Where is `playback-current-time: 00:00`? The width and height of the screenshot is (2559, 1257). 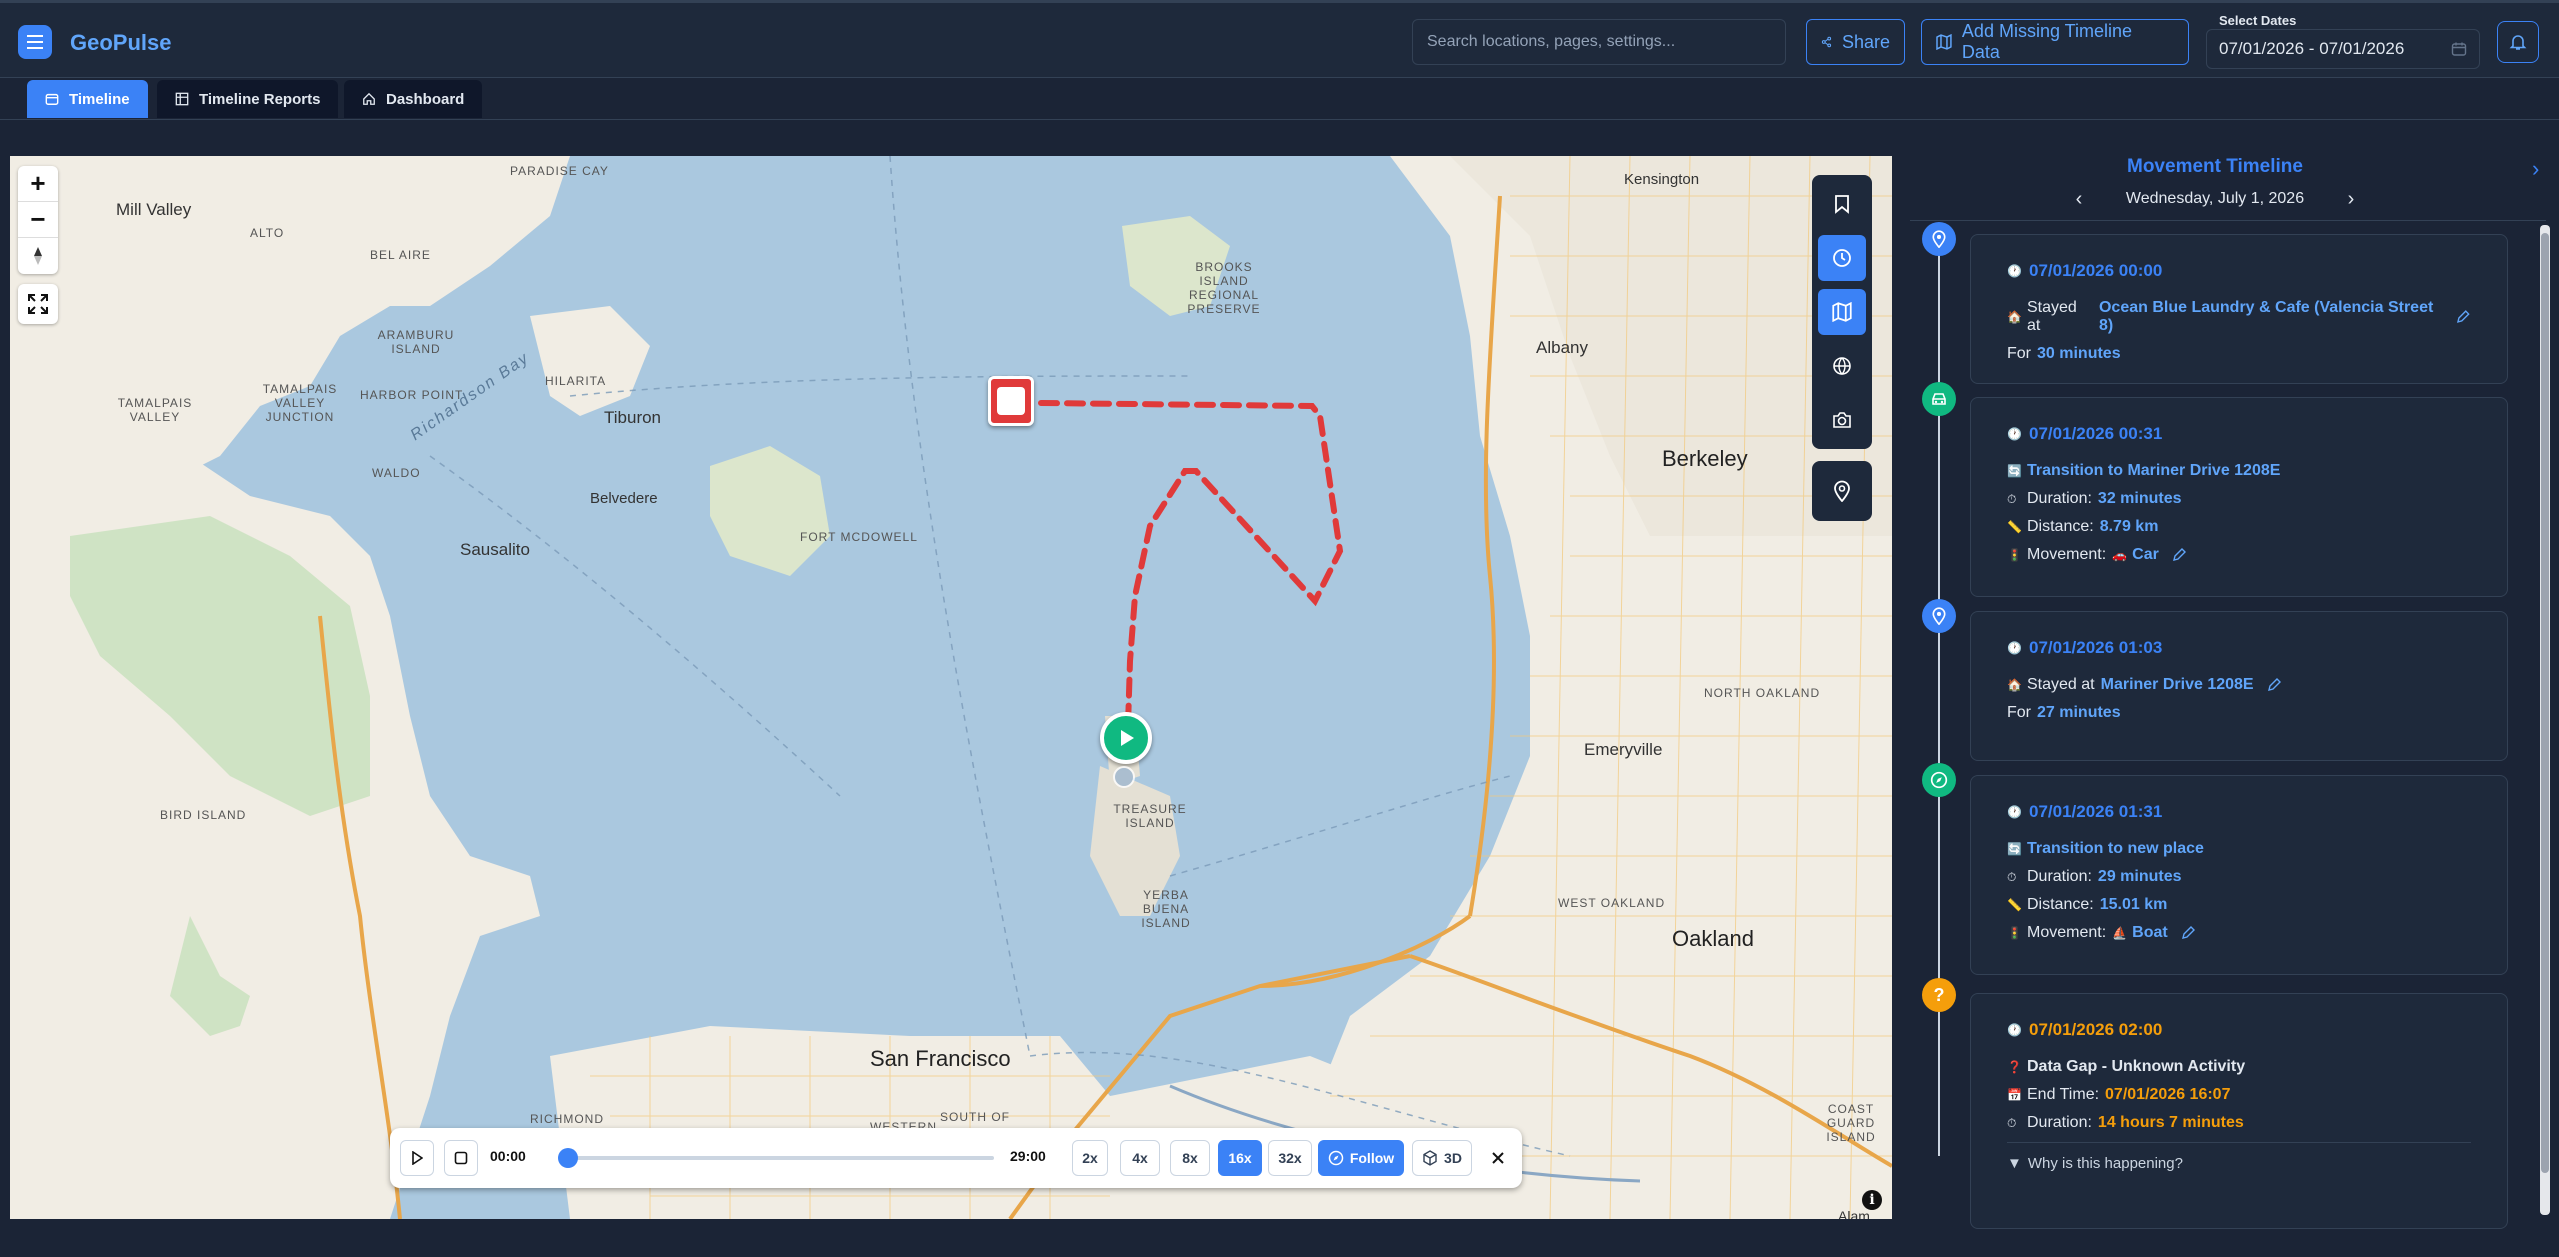 playback-current-time: 00:00 is located at coordinates (508, 1156).